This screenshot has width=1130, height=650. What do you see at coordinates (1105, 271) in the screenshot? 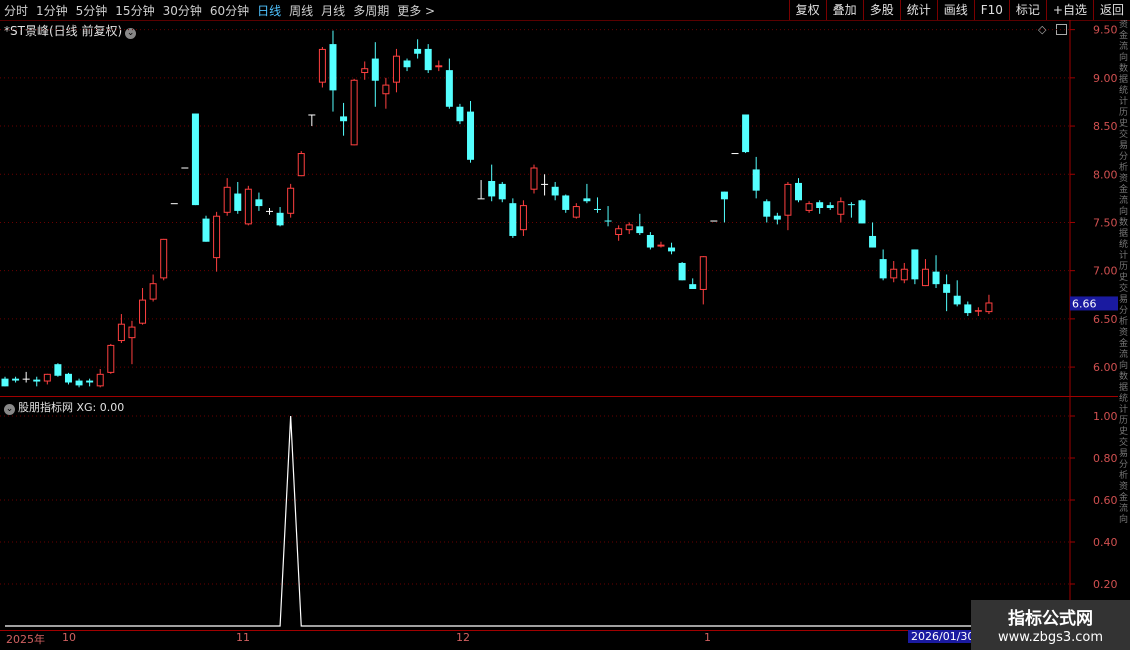
I see `price-tick-label: 7.00` at bounding box center [1105, 271].